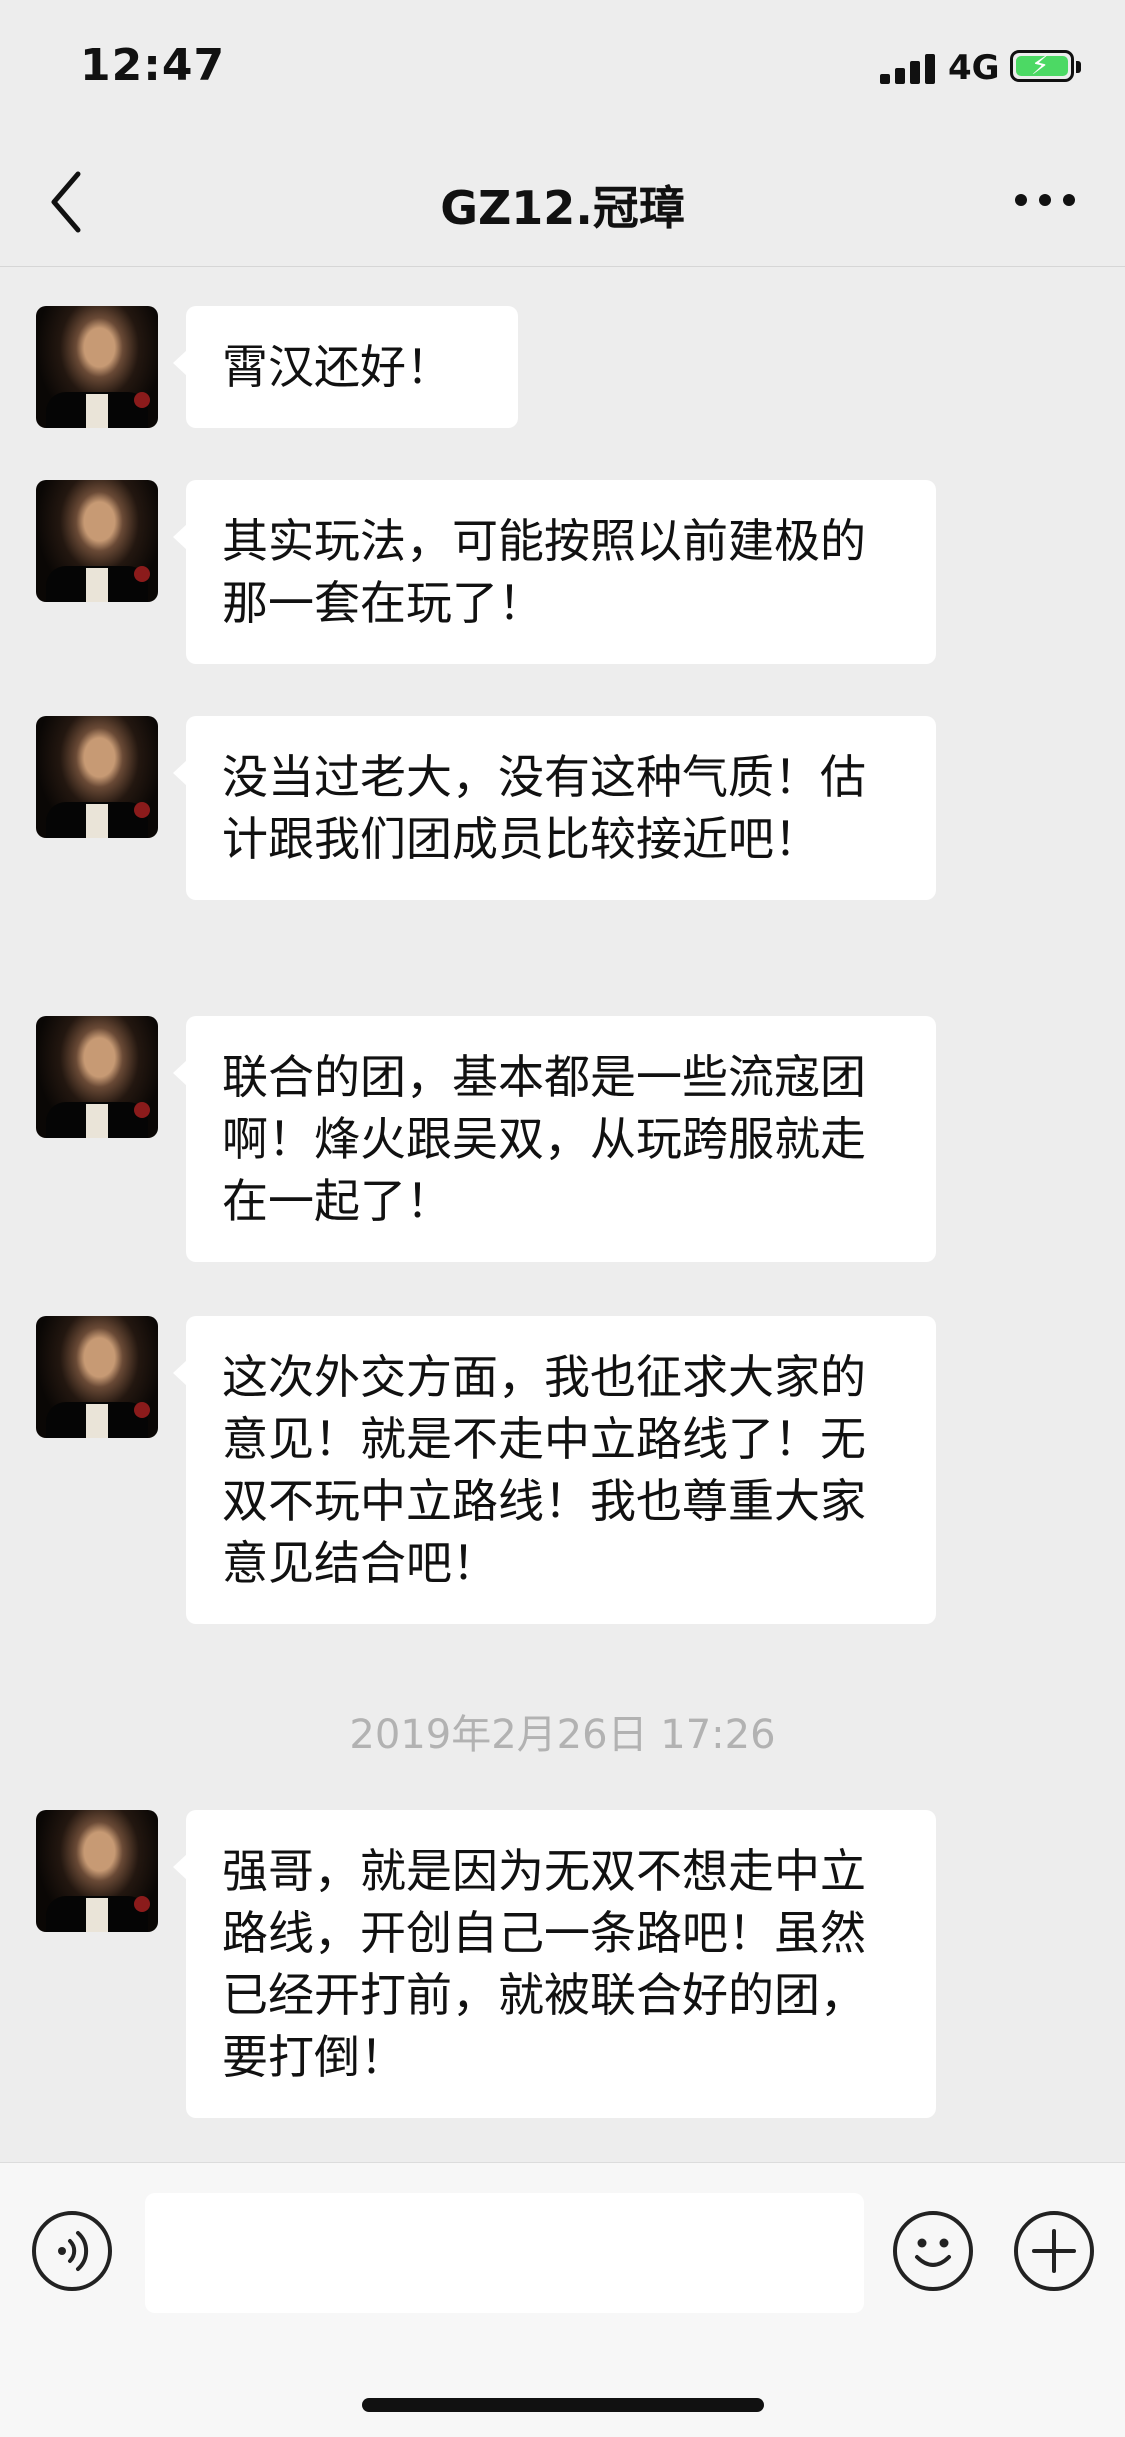 Image resolution: width=1125 pixels, height=2437 pixels. Describe the element at coordinates (504, 2253) in the screenshot. I see `message-input` at that location.